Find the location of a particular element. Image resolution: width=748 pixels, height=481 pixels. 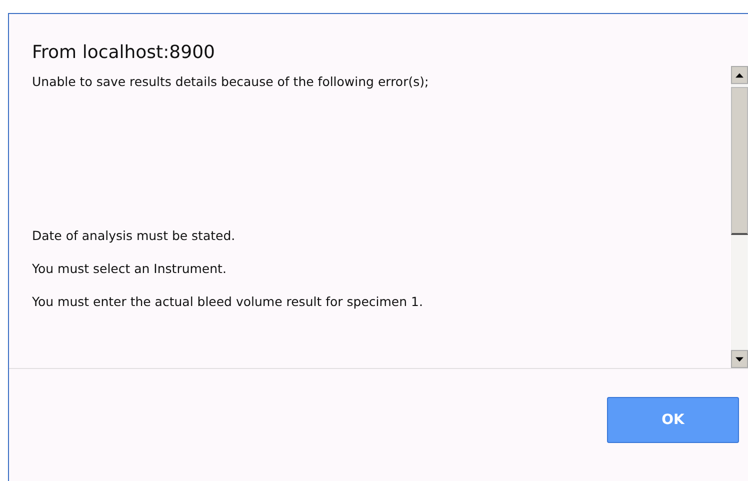

message-text: Unable to save results details because of the following error(s); is located at coordinates (231, 82).